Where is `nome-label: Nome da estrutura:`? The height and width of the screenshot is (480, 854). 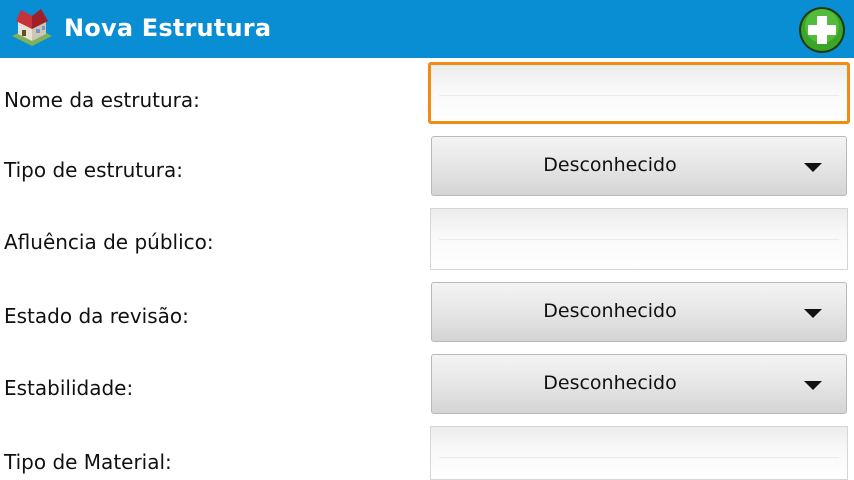
nome-label: Nome da estrutura: is located at coordinates (102, 100).